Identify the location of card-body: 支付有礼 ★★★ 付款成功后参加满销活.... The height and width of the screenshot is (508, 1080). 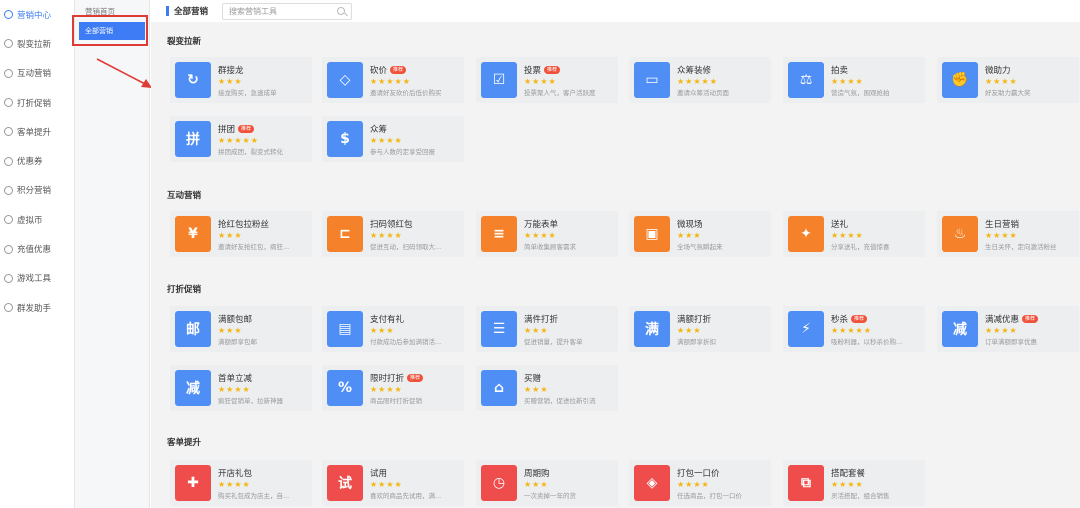
(405, 329).